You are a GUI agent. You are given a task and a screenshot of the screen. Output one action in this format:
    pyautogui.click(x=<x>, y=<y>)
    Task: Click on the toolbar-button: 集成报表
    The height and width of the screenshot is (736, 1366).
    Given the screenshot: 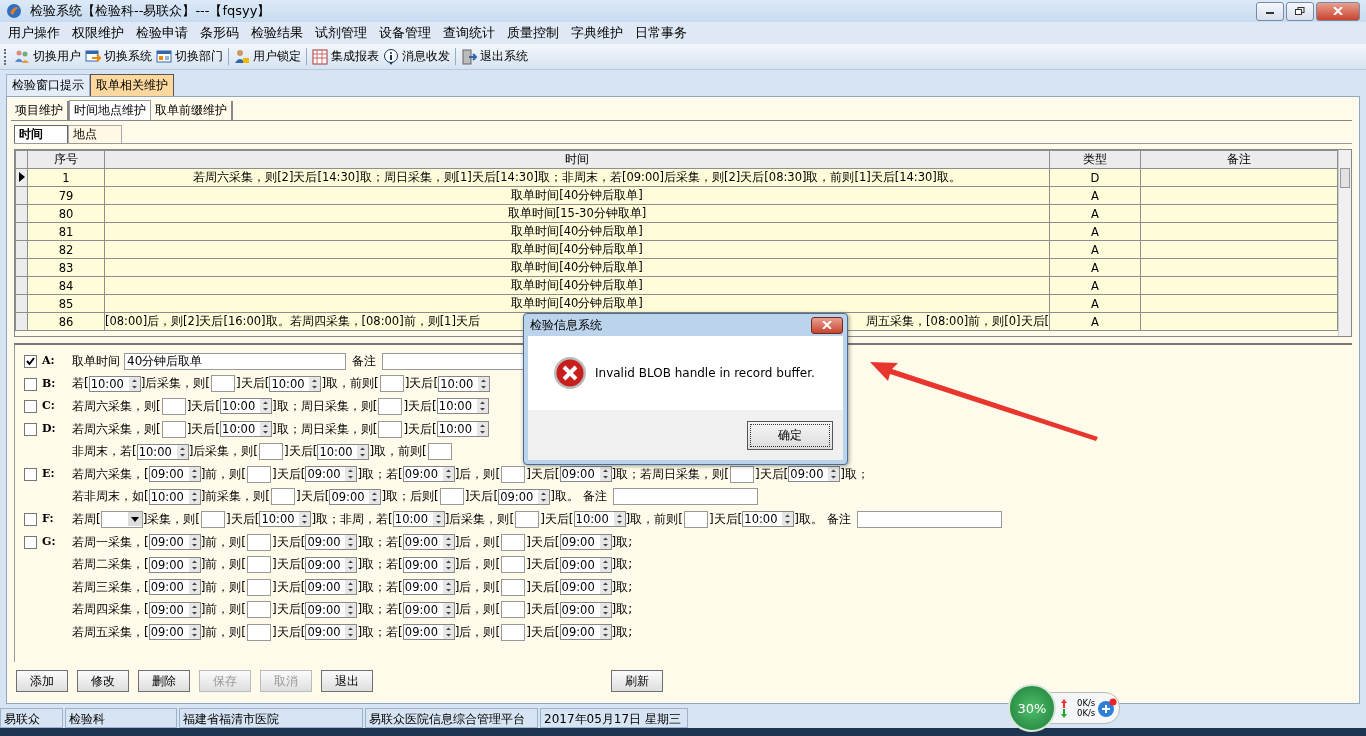 What is the action you would take?
    pyautogui.click(x=345, y=56)
    